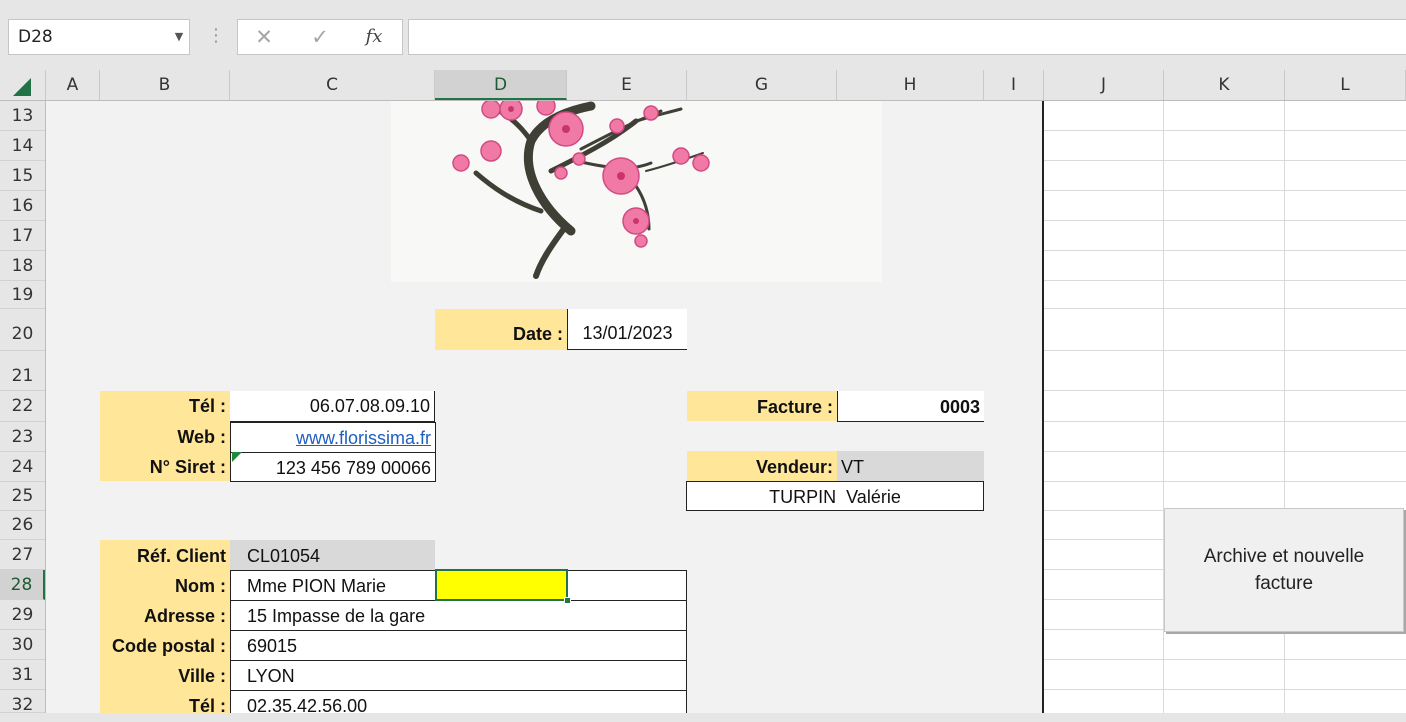 The width and height of the screenshot is (1406, 722). I want to click on column-header-e: E, so click(627, 85).